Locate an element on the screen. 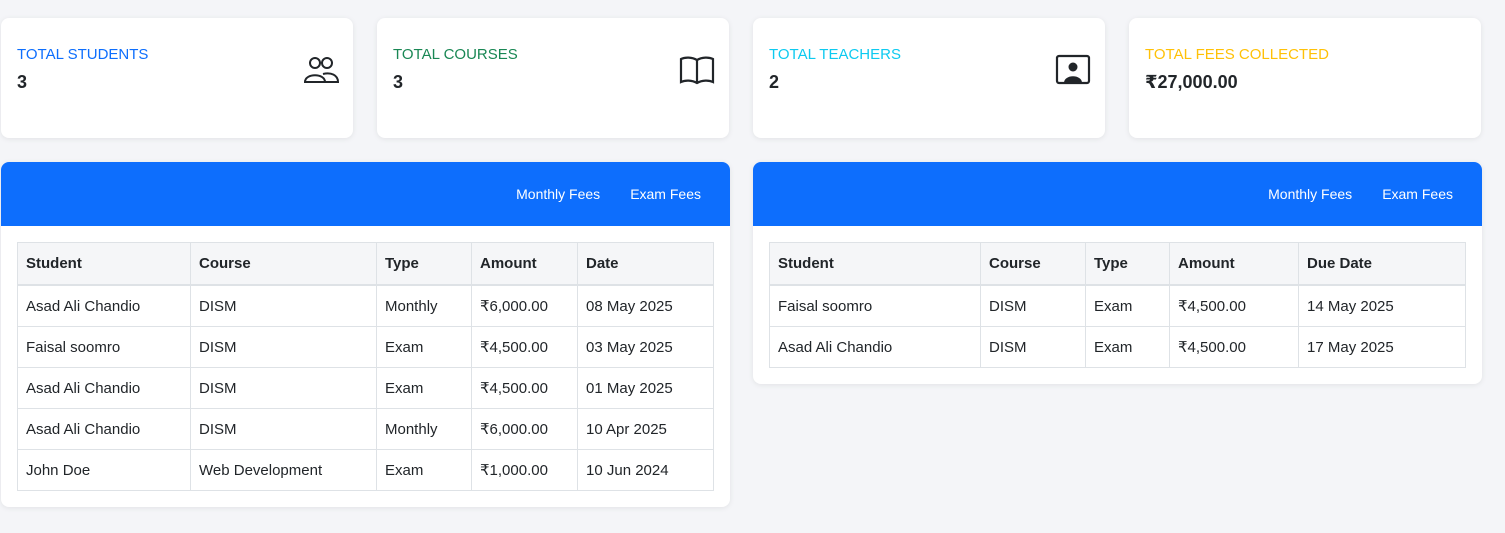 This screenshot has width=1505, height=533. date-cell: 08 May 2025 is located at coordinates (645, 305).